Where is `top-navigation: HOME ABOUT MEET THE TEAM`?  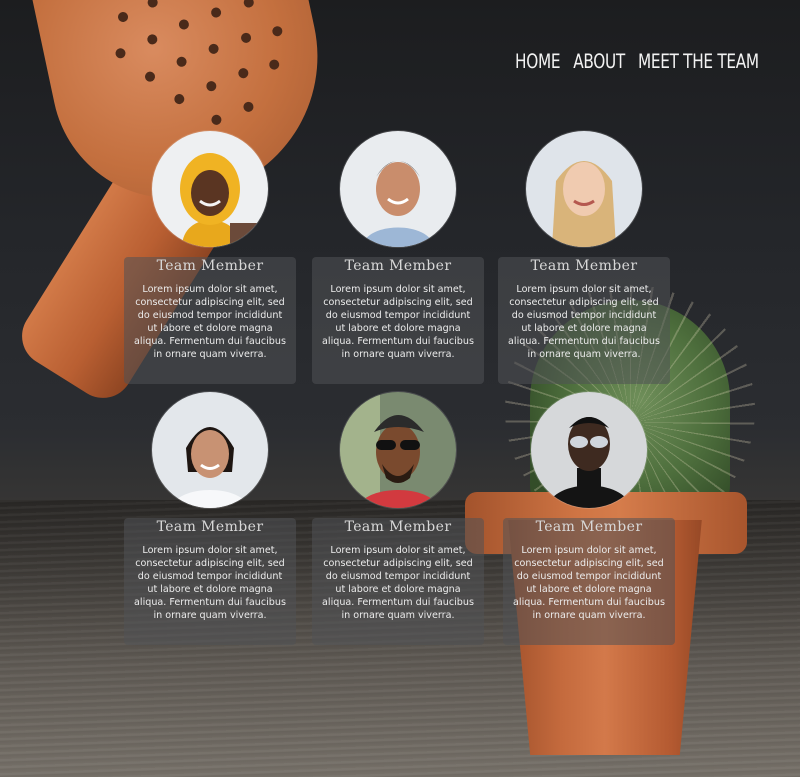
top-navigation: HOME ABOUT MEET THE TEAM is located at coordinates (637, 62).